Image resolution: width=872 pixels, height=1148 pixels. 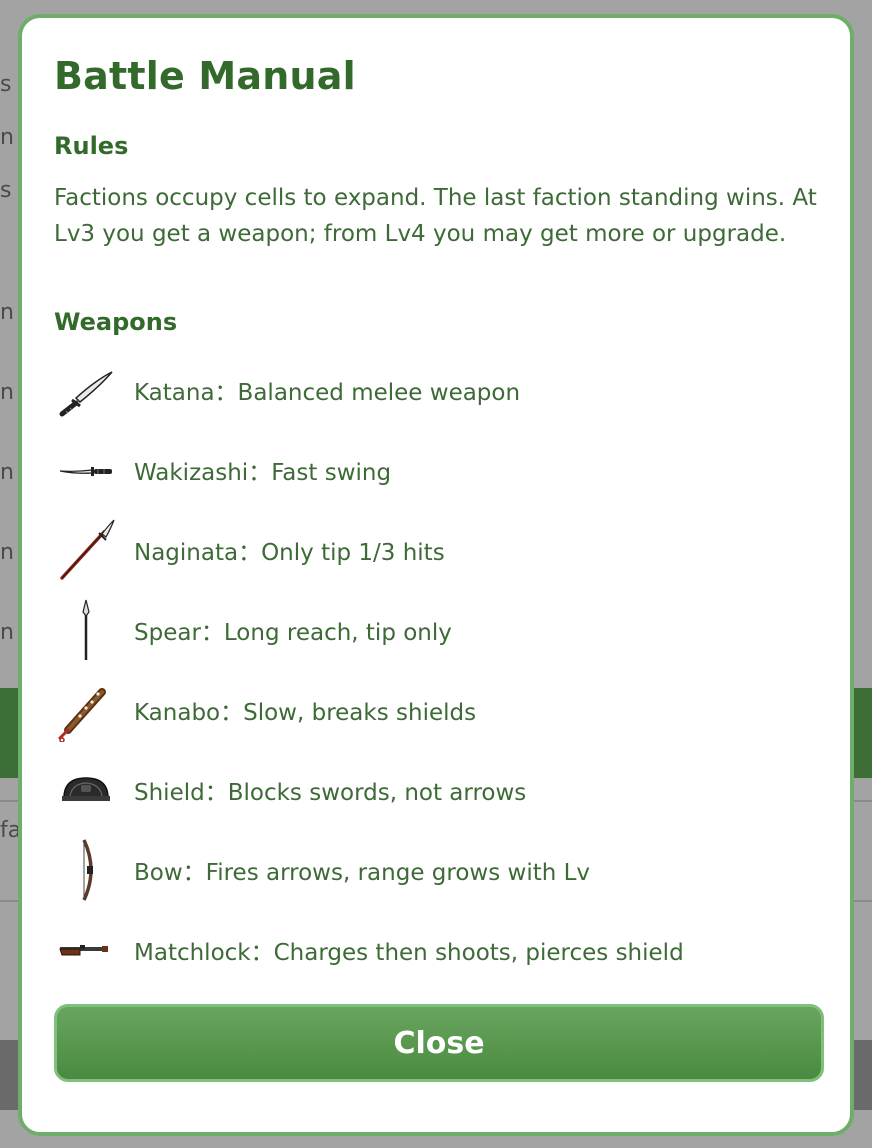 What do you see at coordinates (86, 550) in the screenshot?
I see `naginata-icon` at bounding box center [86, 550].